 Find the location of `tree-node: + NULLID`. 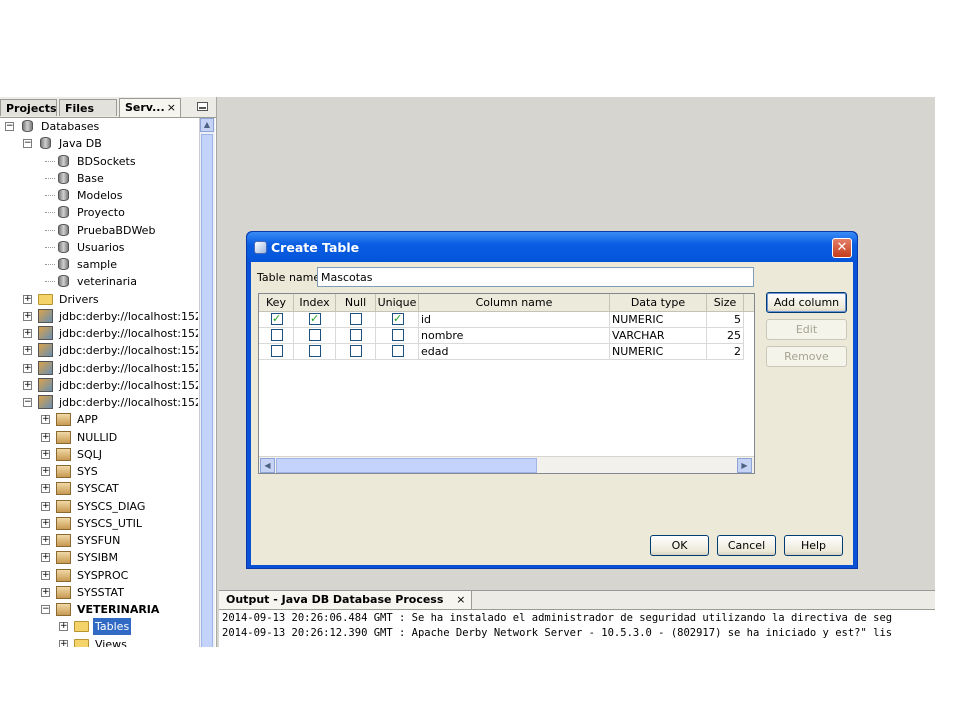

tree-node: + NULLID is located at coordinates (99, 437).